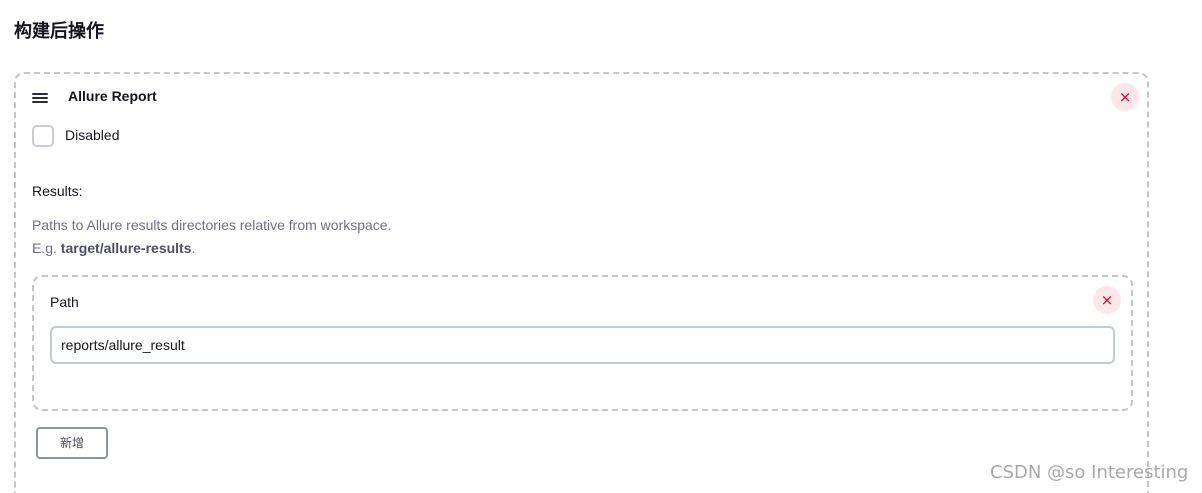 The width and height of the screenshot is (1202, 493). What do you see at coordinates (112, 96) in the screenshot?
I see `step-title: Allure Report` at bounding box center [112, 96].